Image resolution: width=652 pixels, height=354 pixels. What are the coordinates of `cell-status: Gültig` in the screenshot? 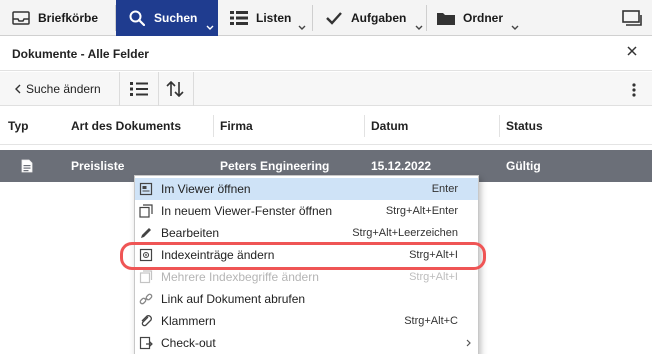 It's located at (523, 166).